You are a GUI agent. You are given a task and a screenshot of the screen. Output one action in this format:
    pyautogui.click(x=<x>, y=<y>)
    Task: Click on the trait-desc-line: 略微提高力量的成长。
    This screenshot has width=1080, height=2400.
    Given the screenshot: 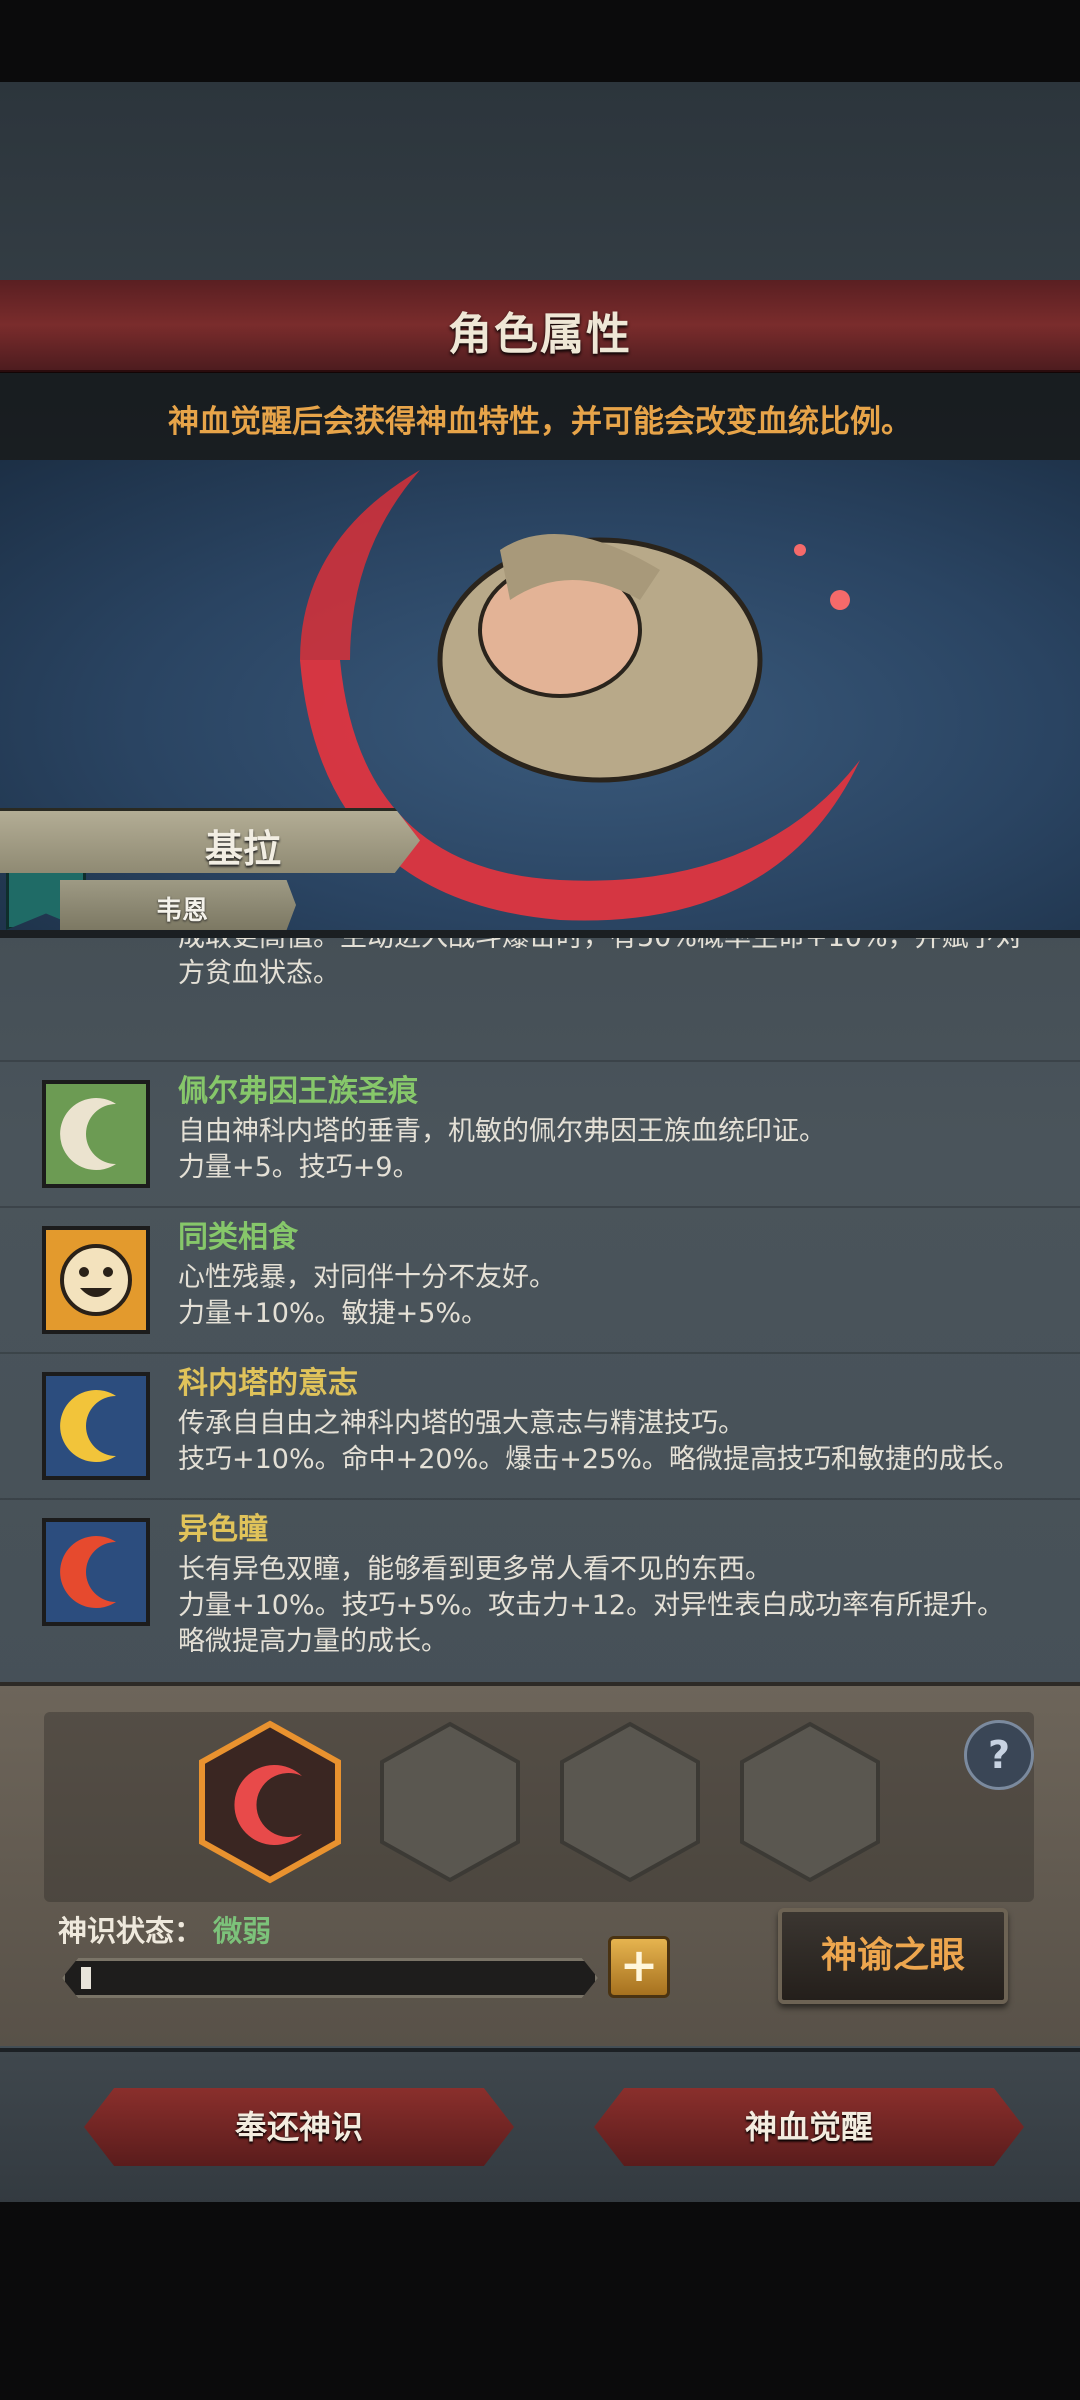 What is the action you would take?
    pyautogui.click(x=313, y=1641)
    